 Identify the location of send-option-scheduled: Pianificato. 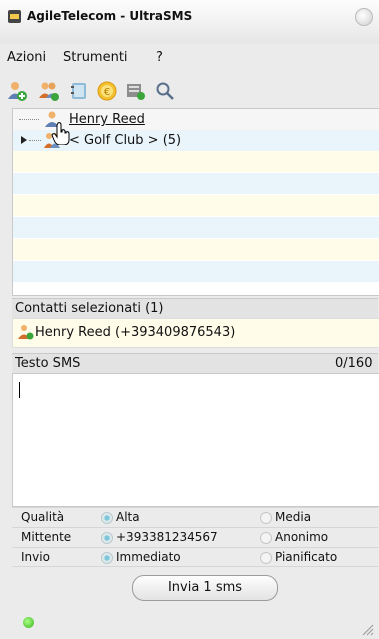
(306, 557).